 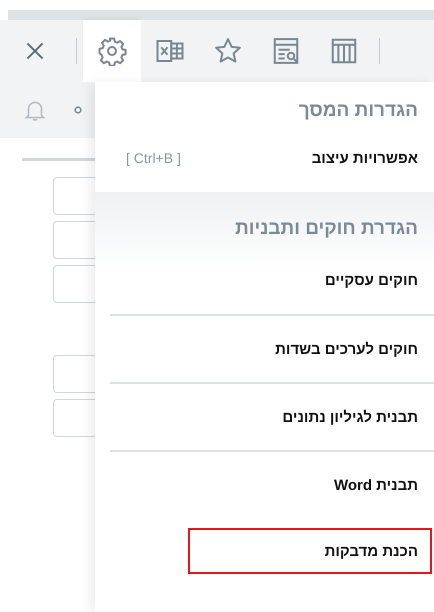 What do you see at coordinates (78, 110) in the screenshot?
I see `circle-icon` at bounding box center [78, 110].